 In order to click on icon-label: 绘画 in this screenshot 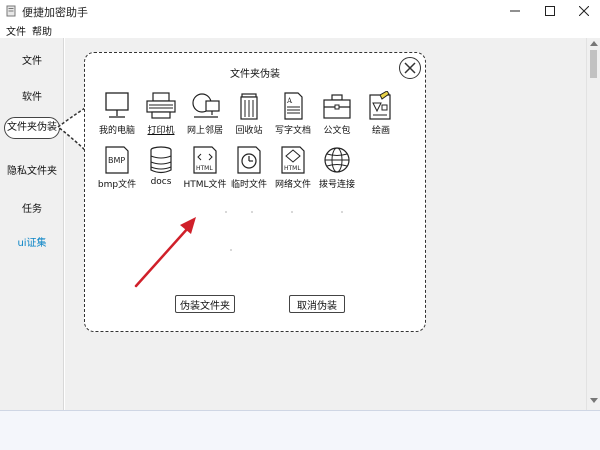, I will do `click(380, 131)`.